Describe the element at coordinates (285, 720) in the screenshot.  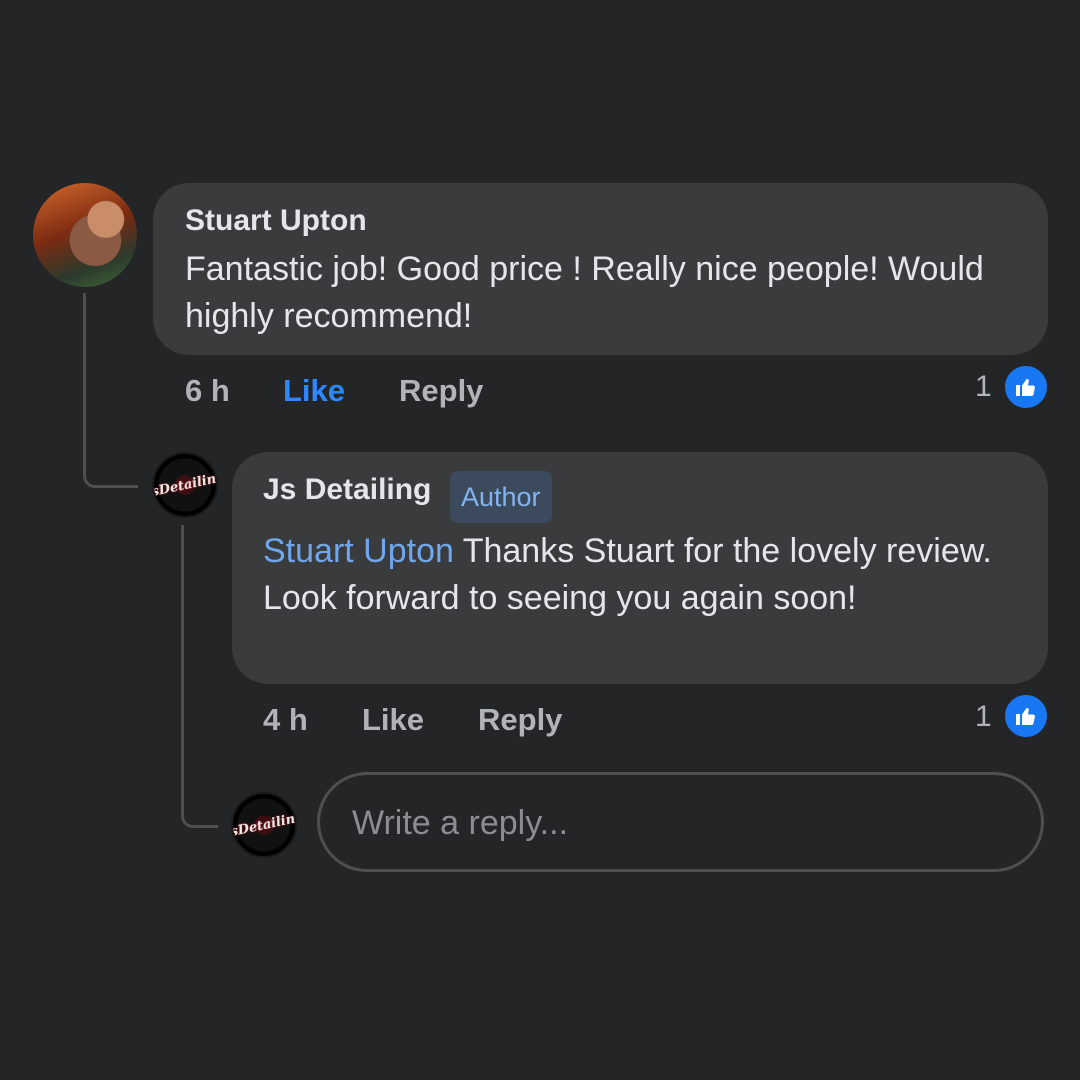
I see `reply-timestamp: 4 h` at that location.